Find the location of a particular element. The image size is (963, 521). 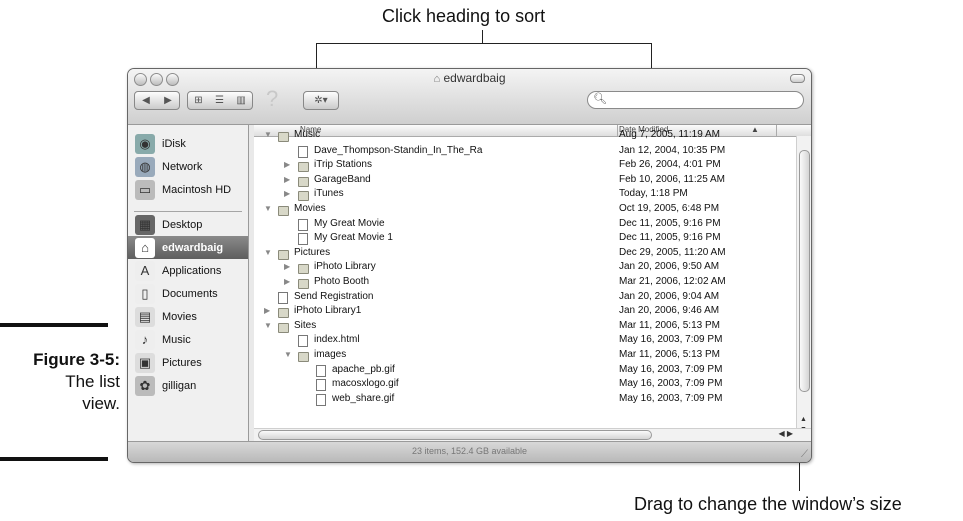

desktop-icon: ▦ is located at coordinates (145, 224).